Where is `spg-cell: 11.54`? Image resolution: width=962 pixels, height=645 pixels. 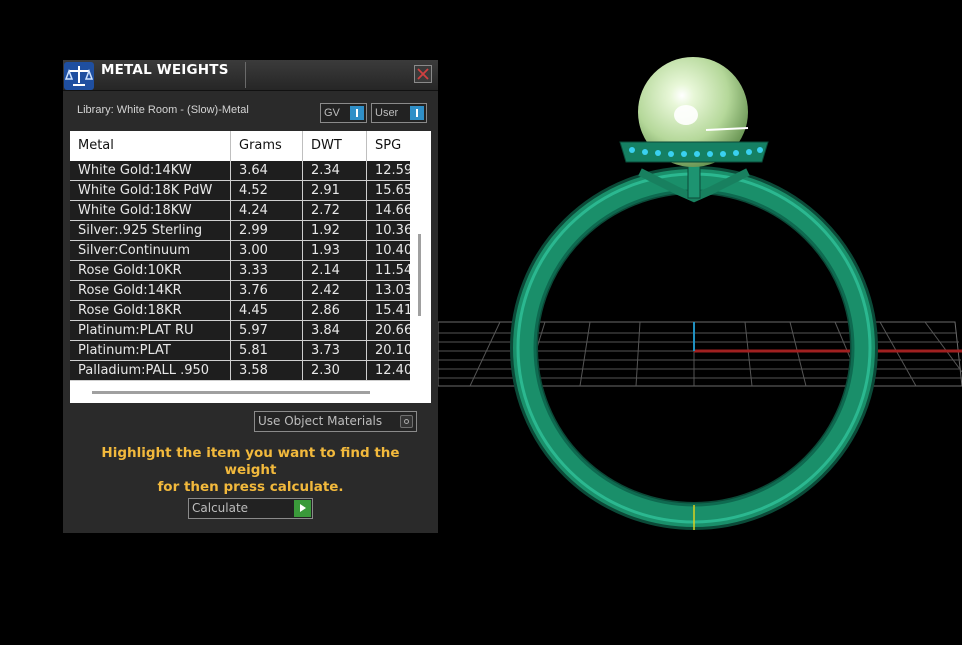 spg-cell: 11.54 is located at coordinates (392, 270).